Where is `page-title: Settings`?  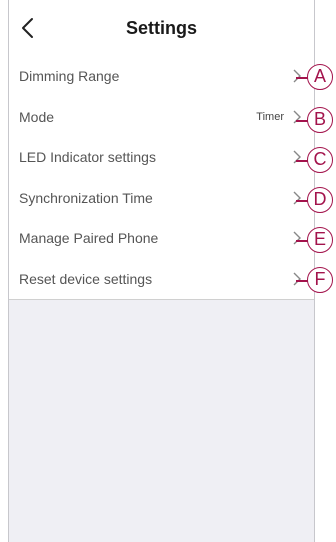
page-title: Settings is located at coordinates (161, 28).